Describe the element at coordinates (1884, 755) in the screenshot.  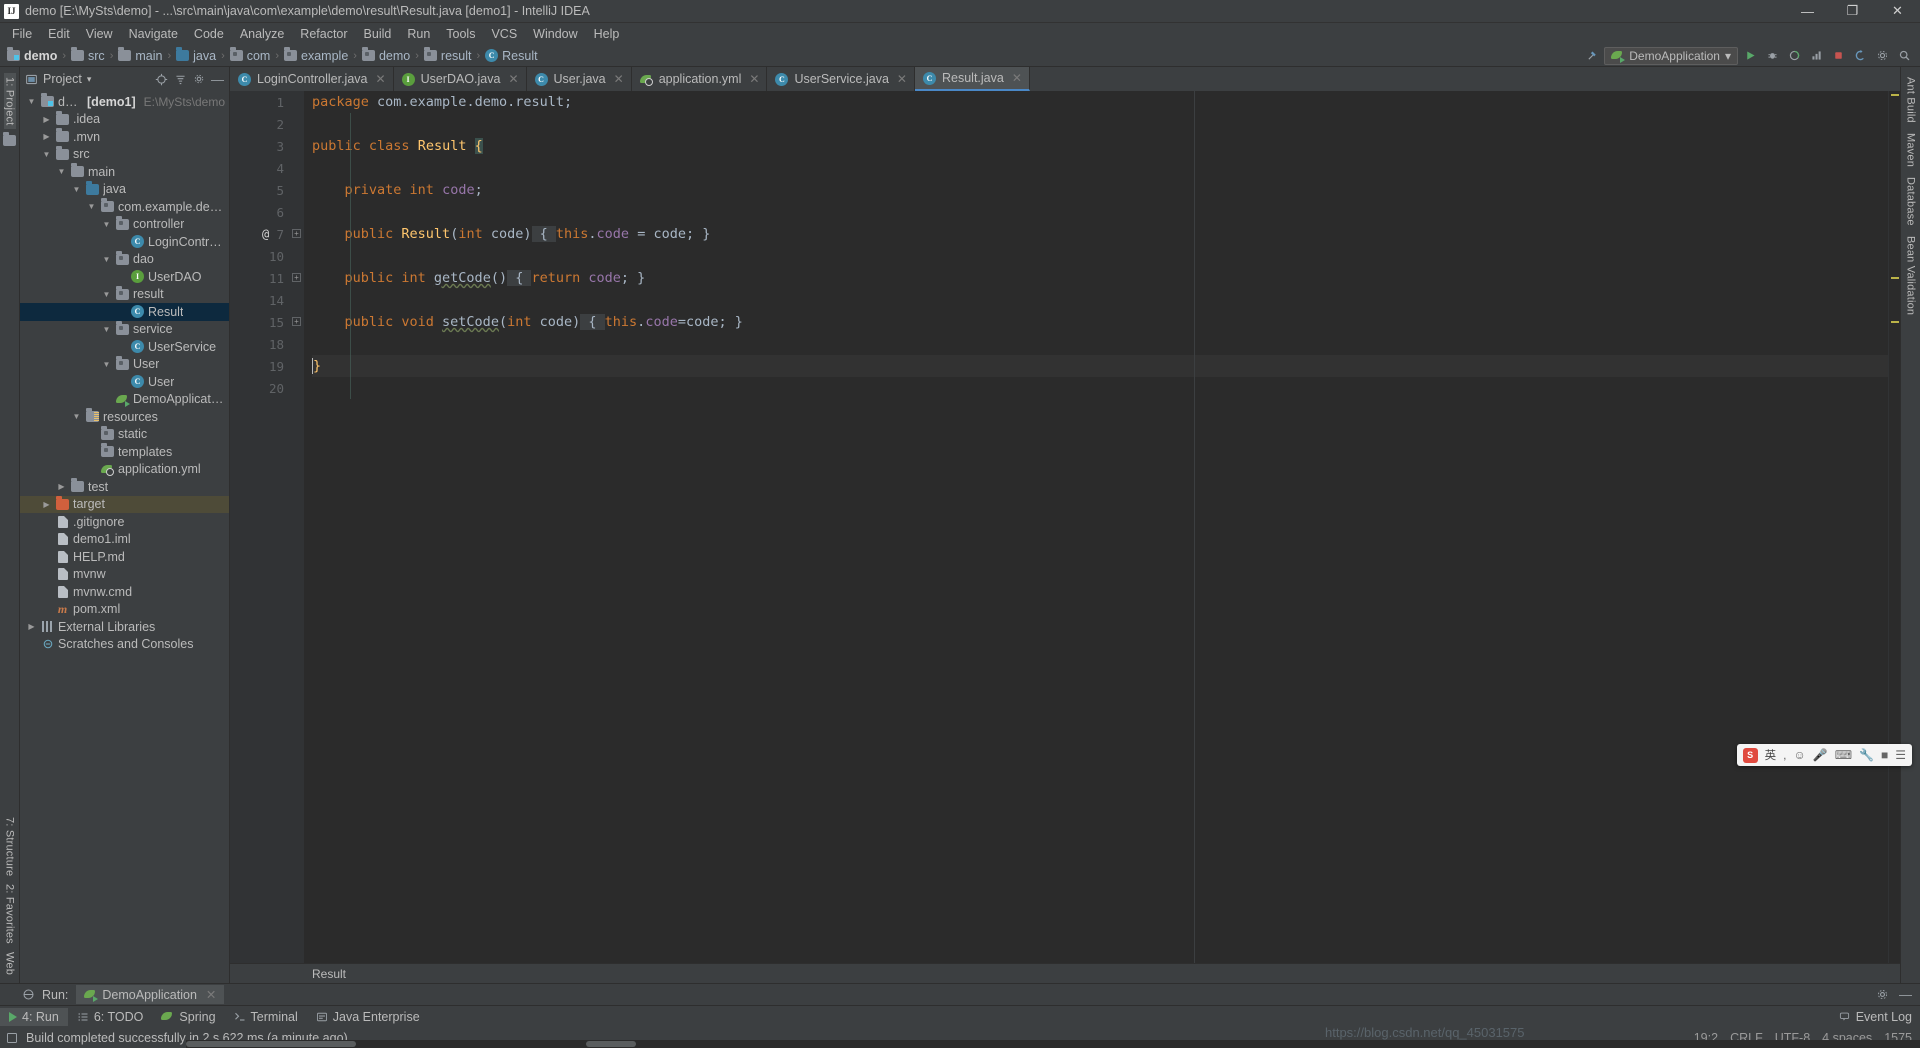
I see `skin-icon: ■` at that location.